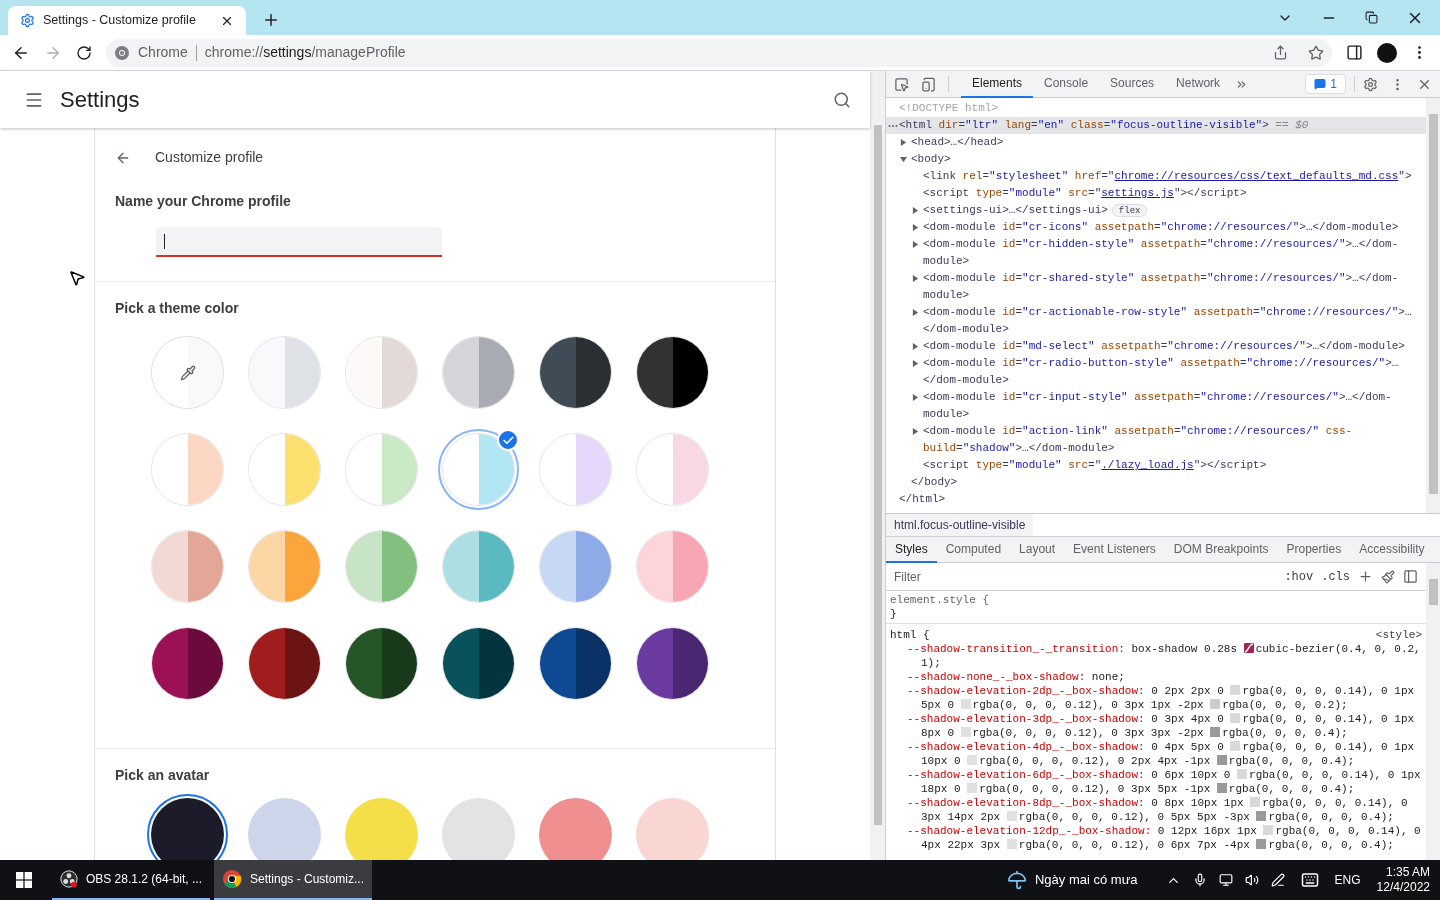 The height and width of the screenshot is (900, 1440). I want to click on css-declaration: --shadow-none_-_box-shadow: none;, so click(1156, 677).